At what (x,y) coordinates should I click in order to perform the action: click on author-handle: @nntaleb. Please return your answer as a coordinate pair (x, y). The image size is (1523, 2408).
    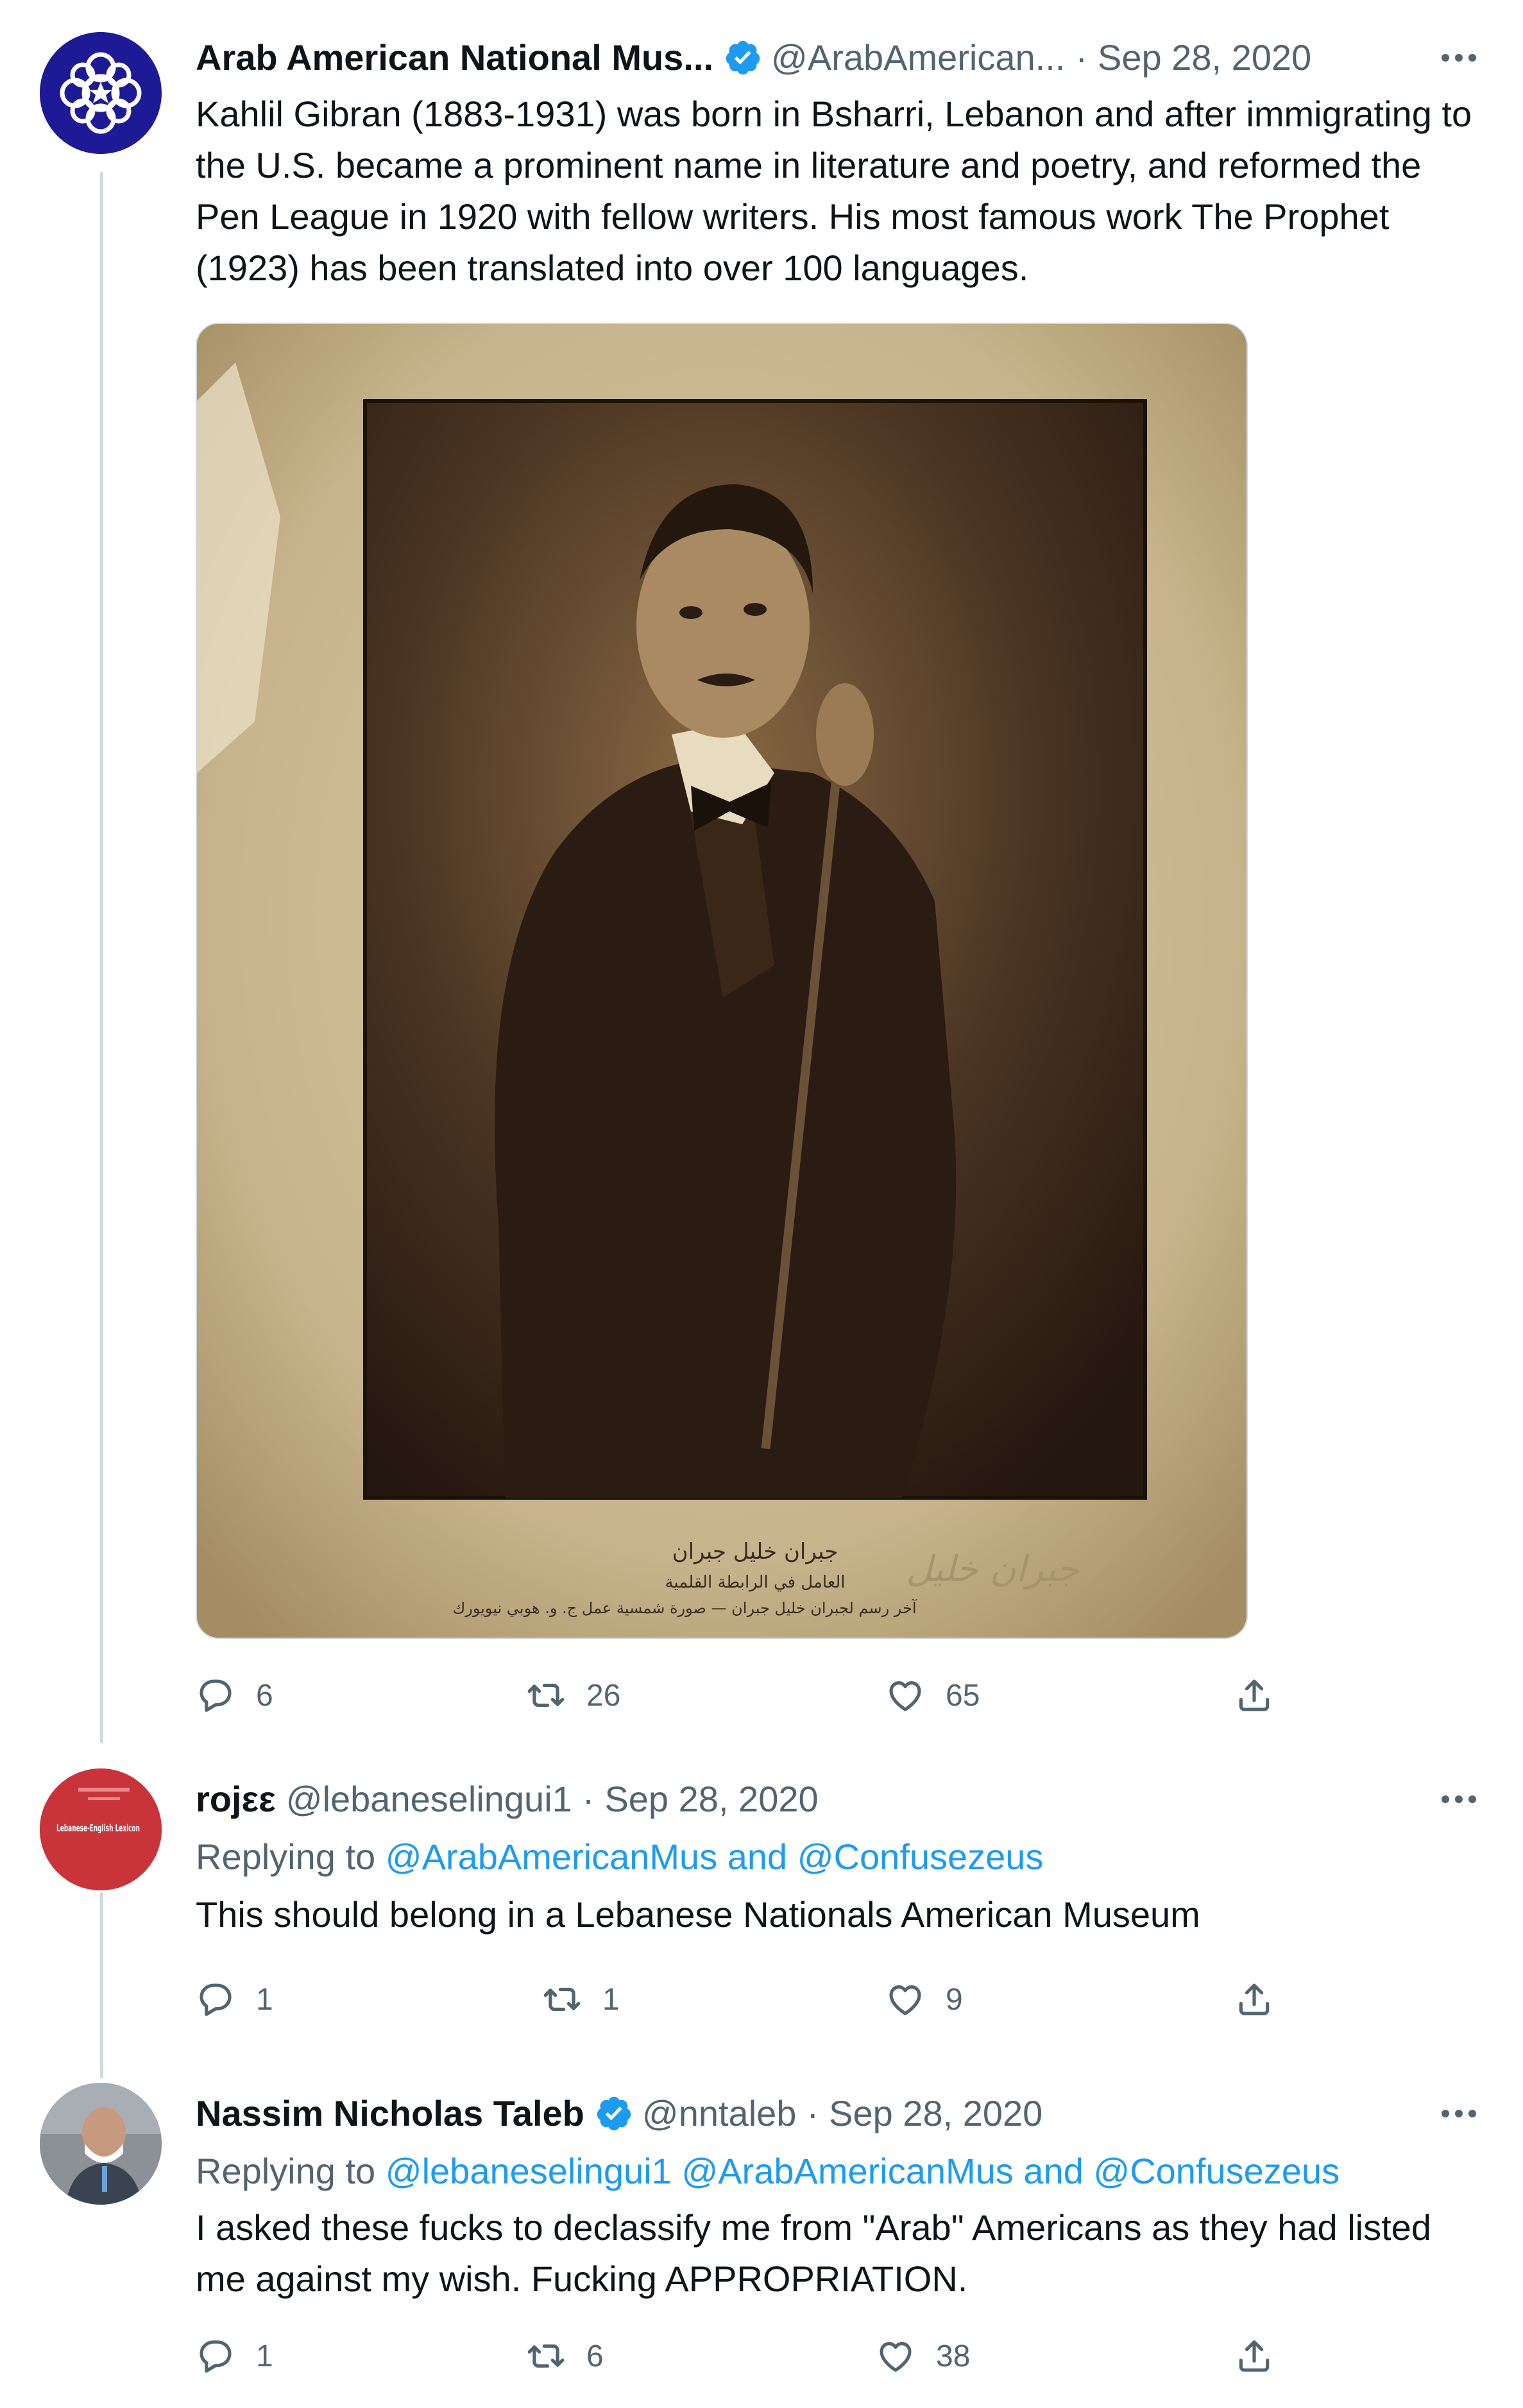
    Looking at the image, I should click on (719, 2113).